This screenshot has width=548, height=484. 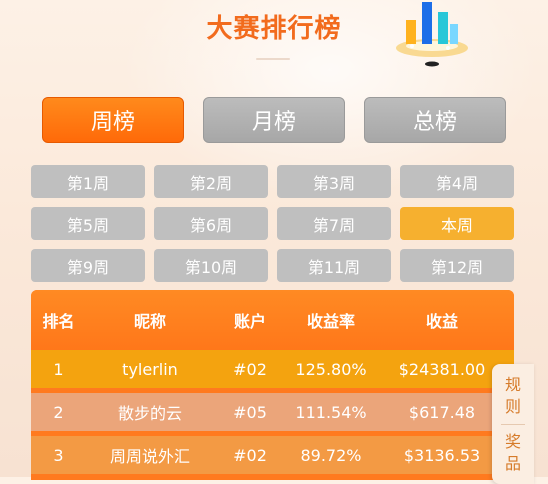 What do you see at coordinates (211, 265) in the screenshot?
I see `week-button-10: 第10周` at bounding box center [211, 265].